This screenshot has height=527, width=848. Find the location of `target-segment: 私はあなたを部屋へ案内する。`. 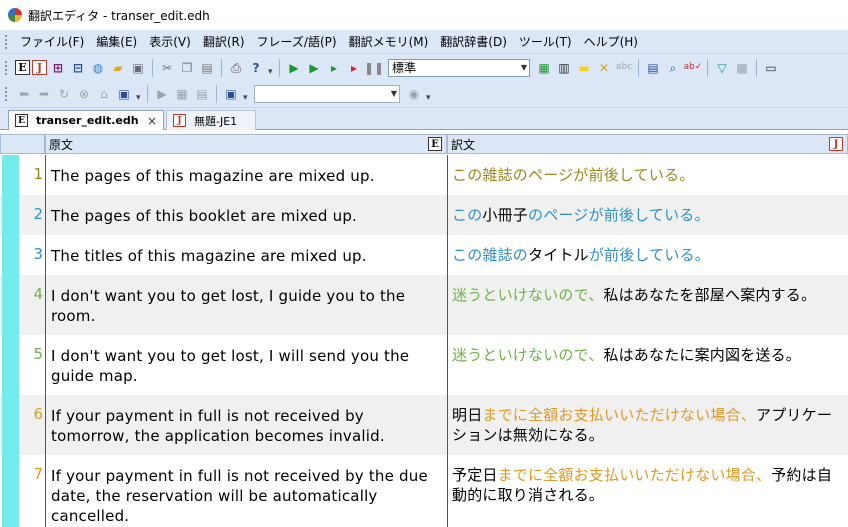

target-segment: 私はあなたを部屋へ案内する。 is located at coordinates (710, 295).